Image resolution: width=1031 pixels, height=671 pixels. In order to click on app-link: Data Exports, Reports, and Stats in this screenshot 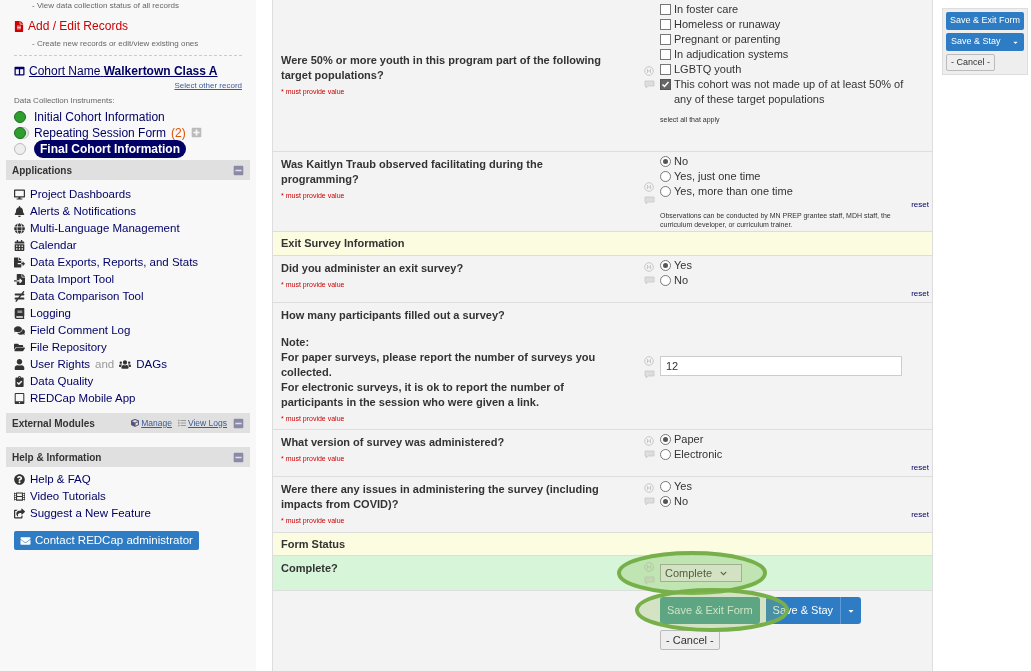, I will do `click(114, 262)`.